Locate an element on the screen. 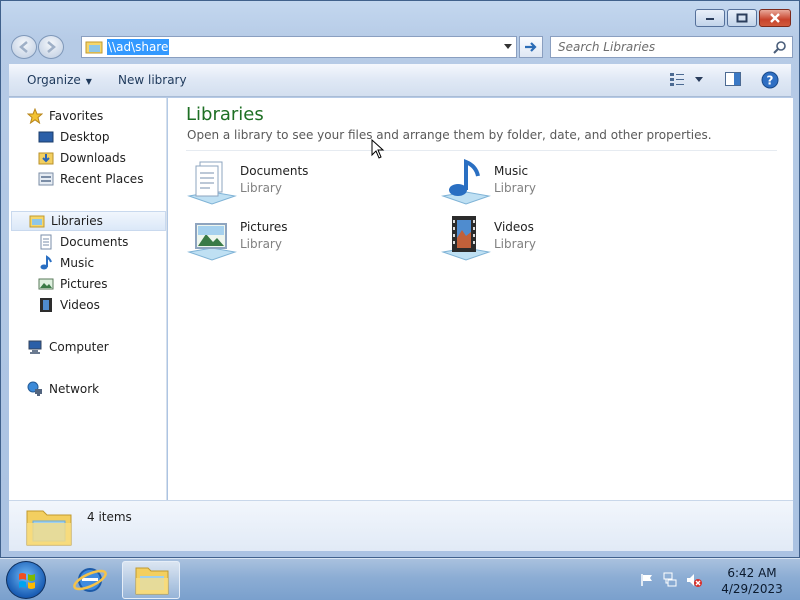  clock: 6:42 AM 4/29/2023 is located at coordinates (752, 581).